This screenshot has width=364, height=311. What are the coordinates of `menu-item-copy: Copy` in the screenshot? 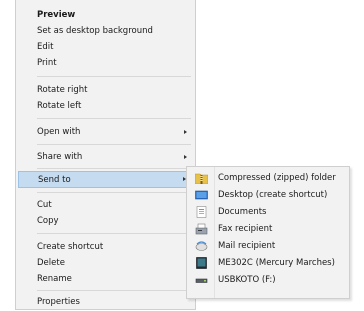 It's located at (105, 221).